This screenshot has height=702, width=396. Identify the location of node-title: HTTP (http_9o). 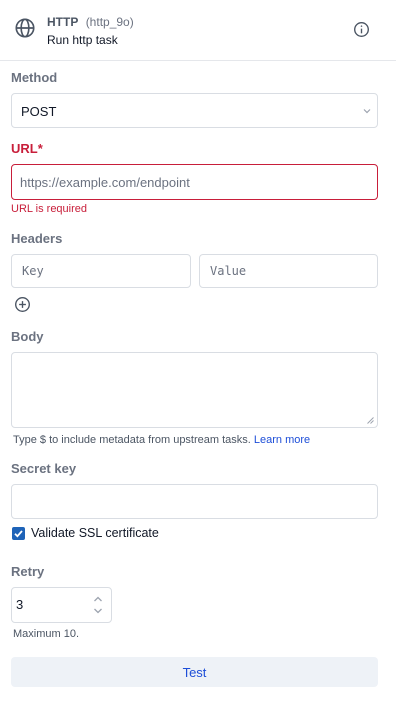
(90, 22).